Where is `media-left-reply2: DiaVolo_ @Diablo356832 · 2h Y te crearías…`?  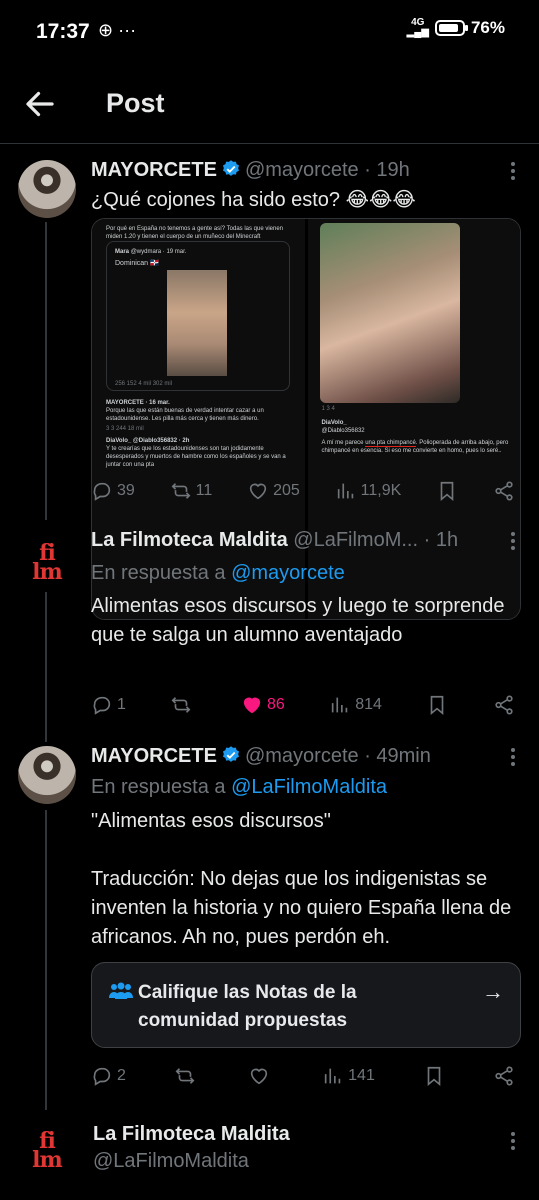
media-left-reply2: DiaVolo_ @Diablo356832 · 2h Y te crearías… is located at coordinates (203, 453).